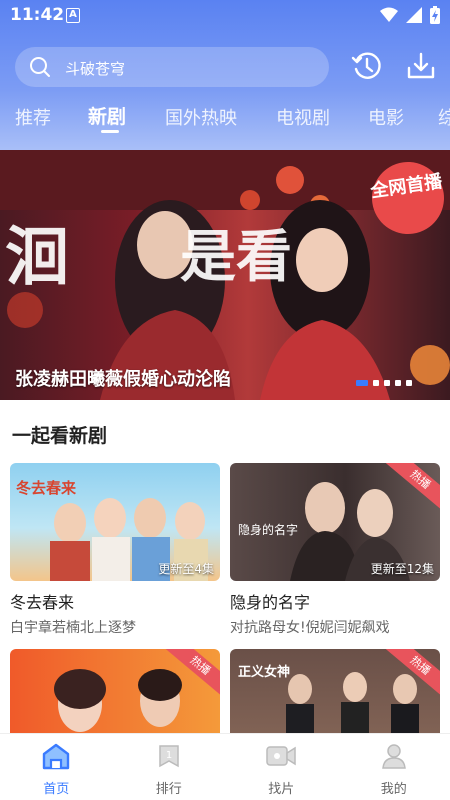 The width and height of the screenshot is (450, 800). Describe the element at coordinates (270, 602) in the screenshot. I see `drama-title: 隐身的名字` at that location.